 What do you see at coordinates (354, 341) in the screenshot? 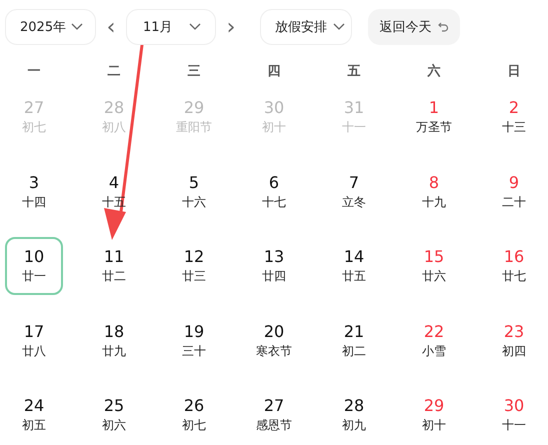
I see `day-cell: 21 初二` at bounding box center [354, 341].